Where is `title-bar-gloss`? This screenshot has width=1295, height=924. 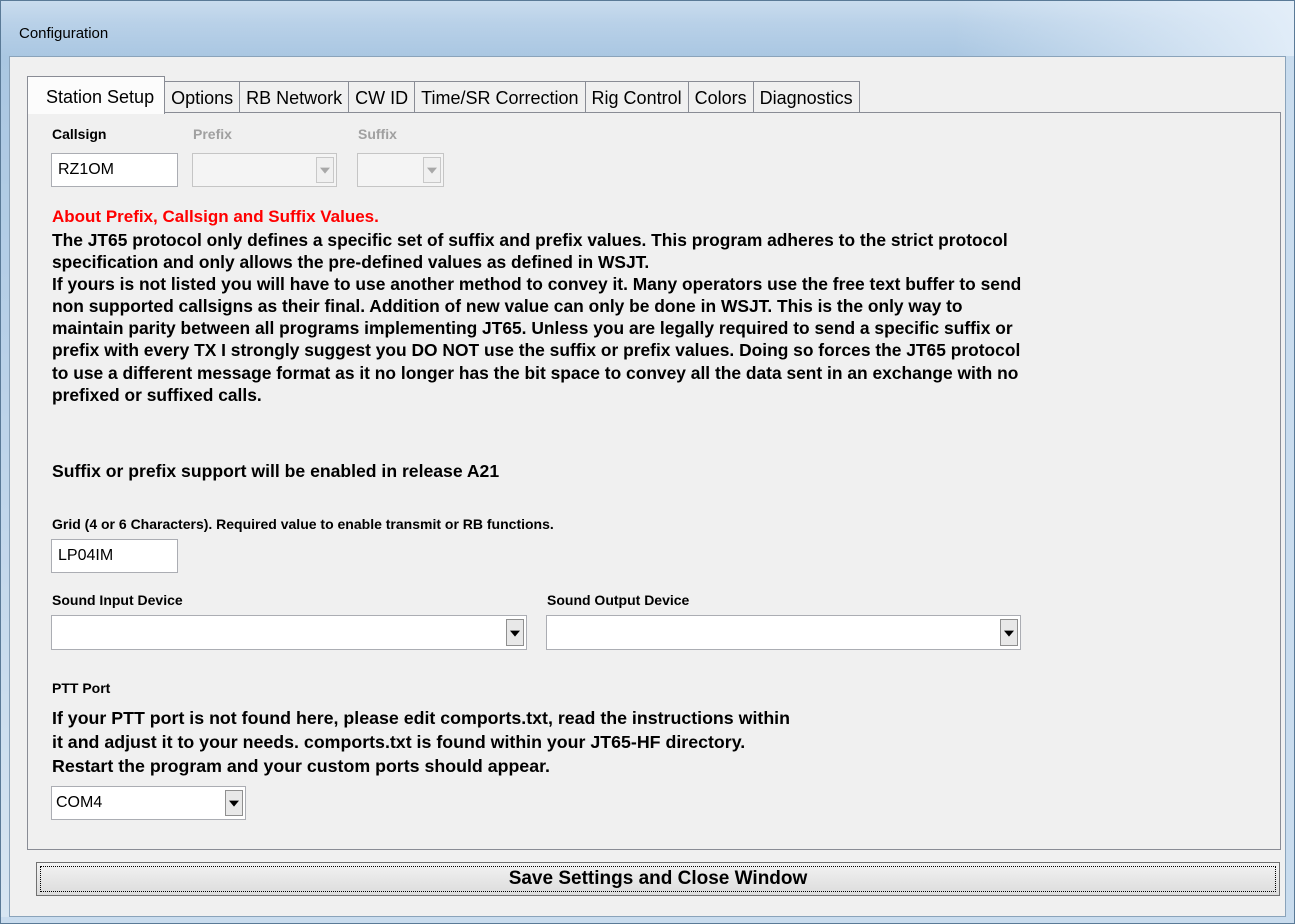
title-bar-gloss is located at coordinates (1124, 28).